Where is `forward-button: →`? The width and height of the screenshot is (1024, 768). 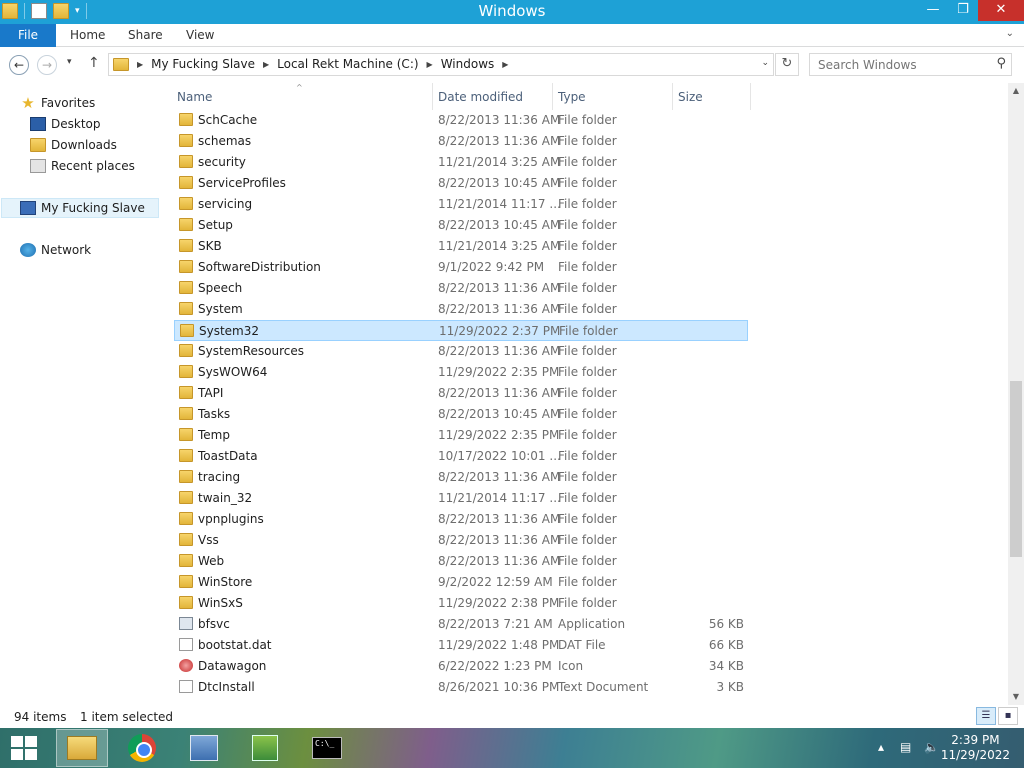
forward-button: → is located at coordinates (47, 65).